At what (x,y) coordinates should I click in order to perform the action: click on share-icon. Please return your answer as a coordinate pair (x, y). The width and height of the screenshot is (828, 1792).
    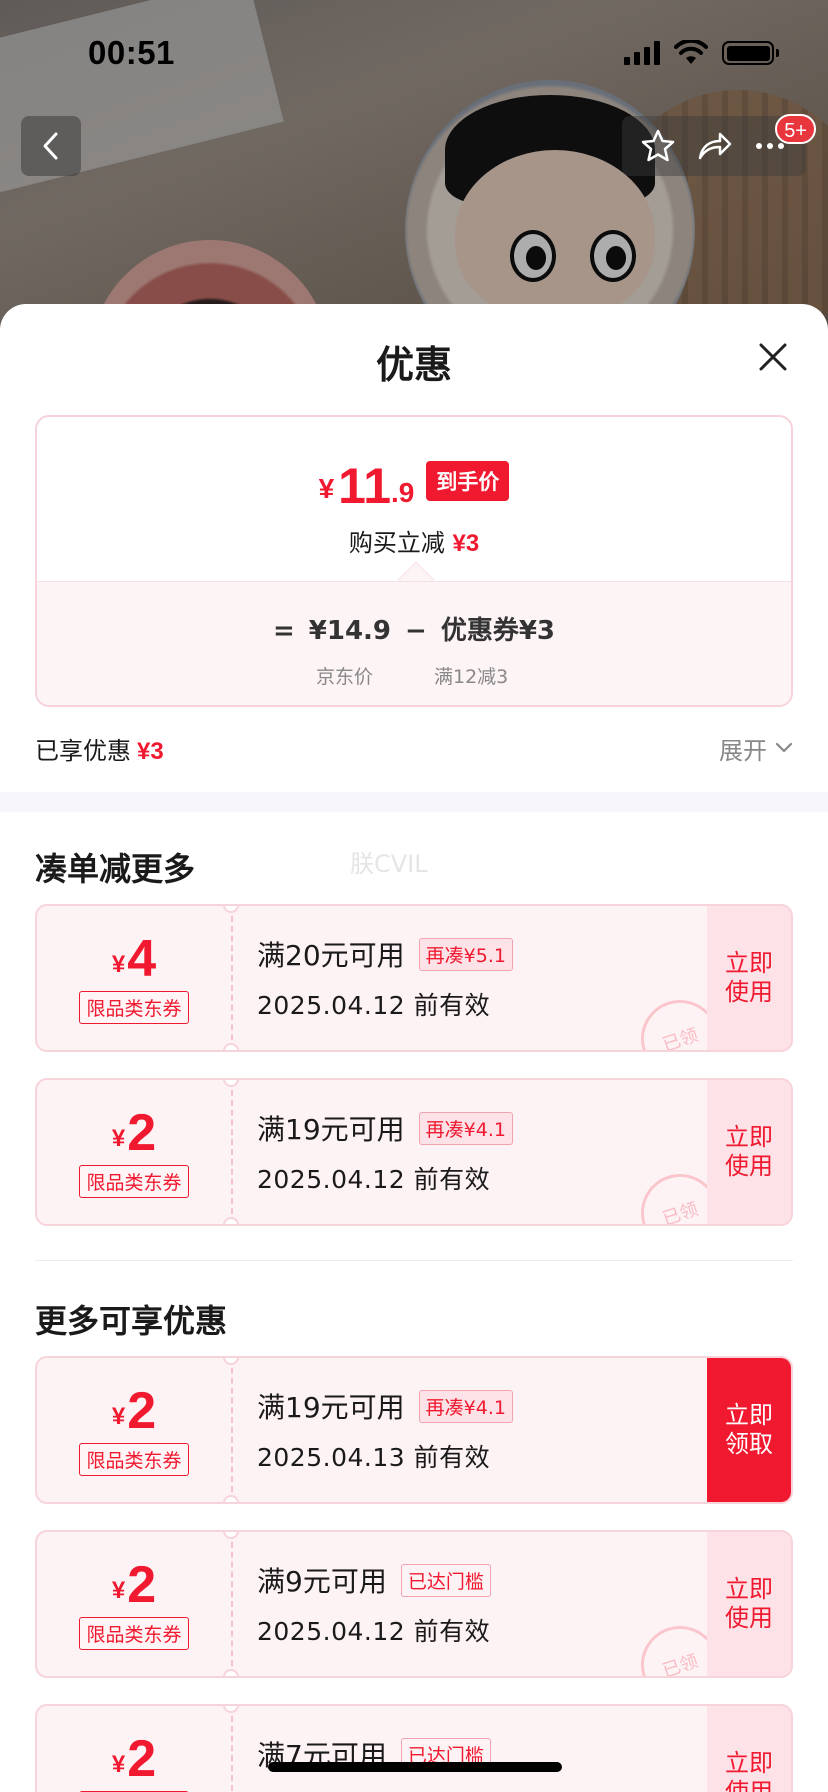
    Looking at the image, I should click on (715, 146).